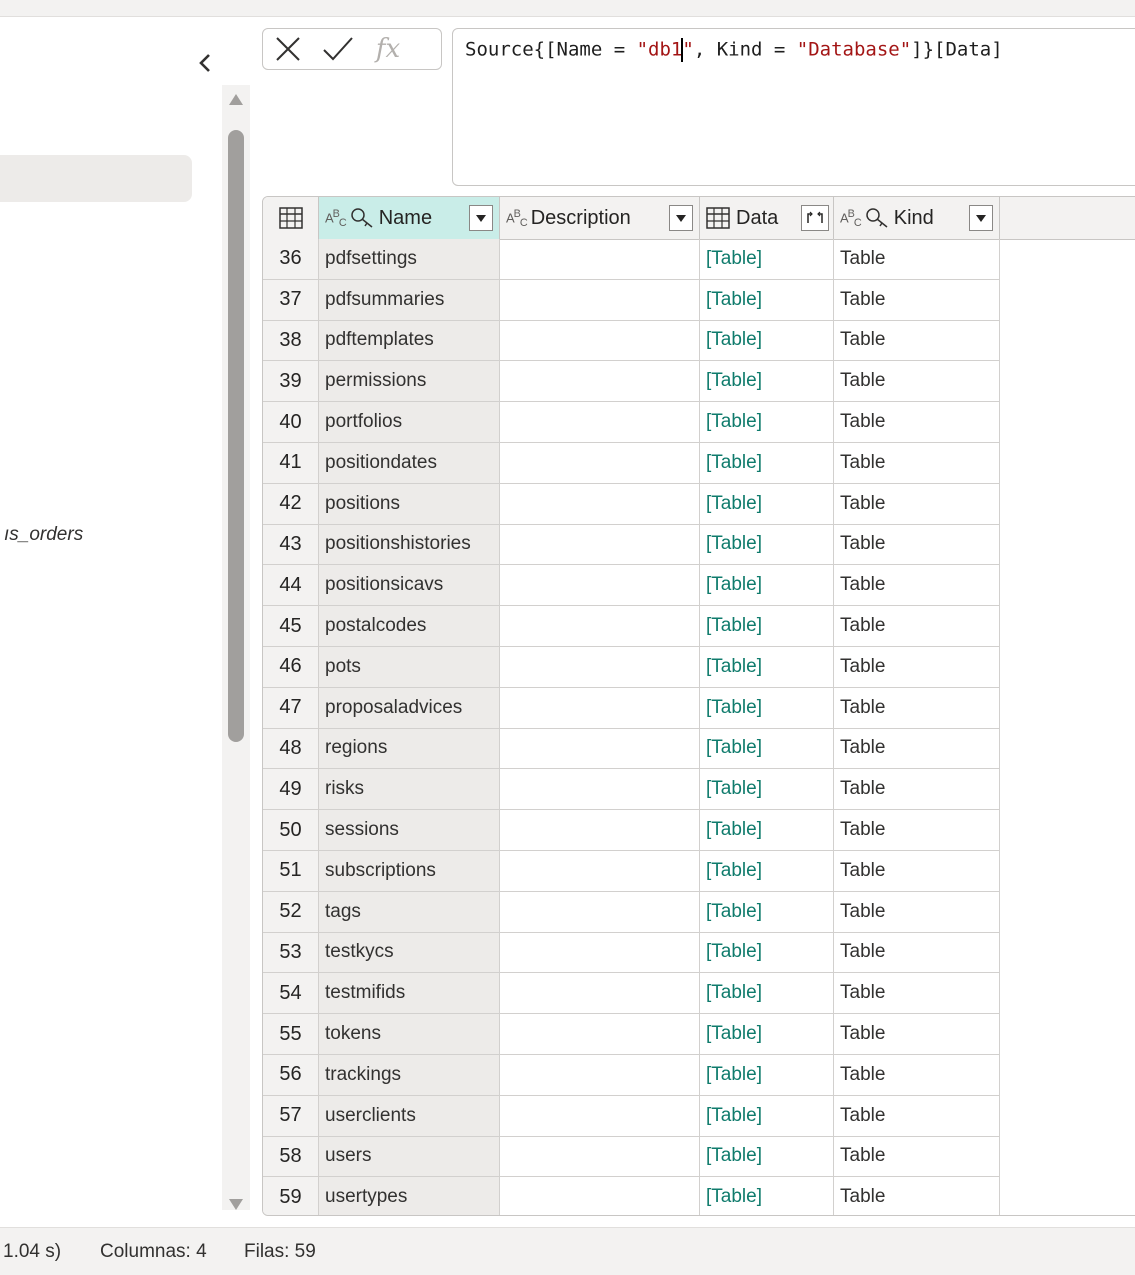  I want to click on name-cell: portfolios, so click(409, 422).